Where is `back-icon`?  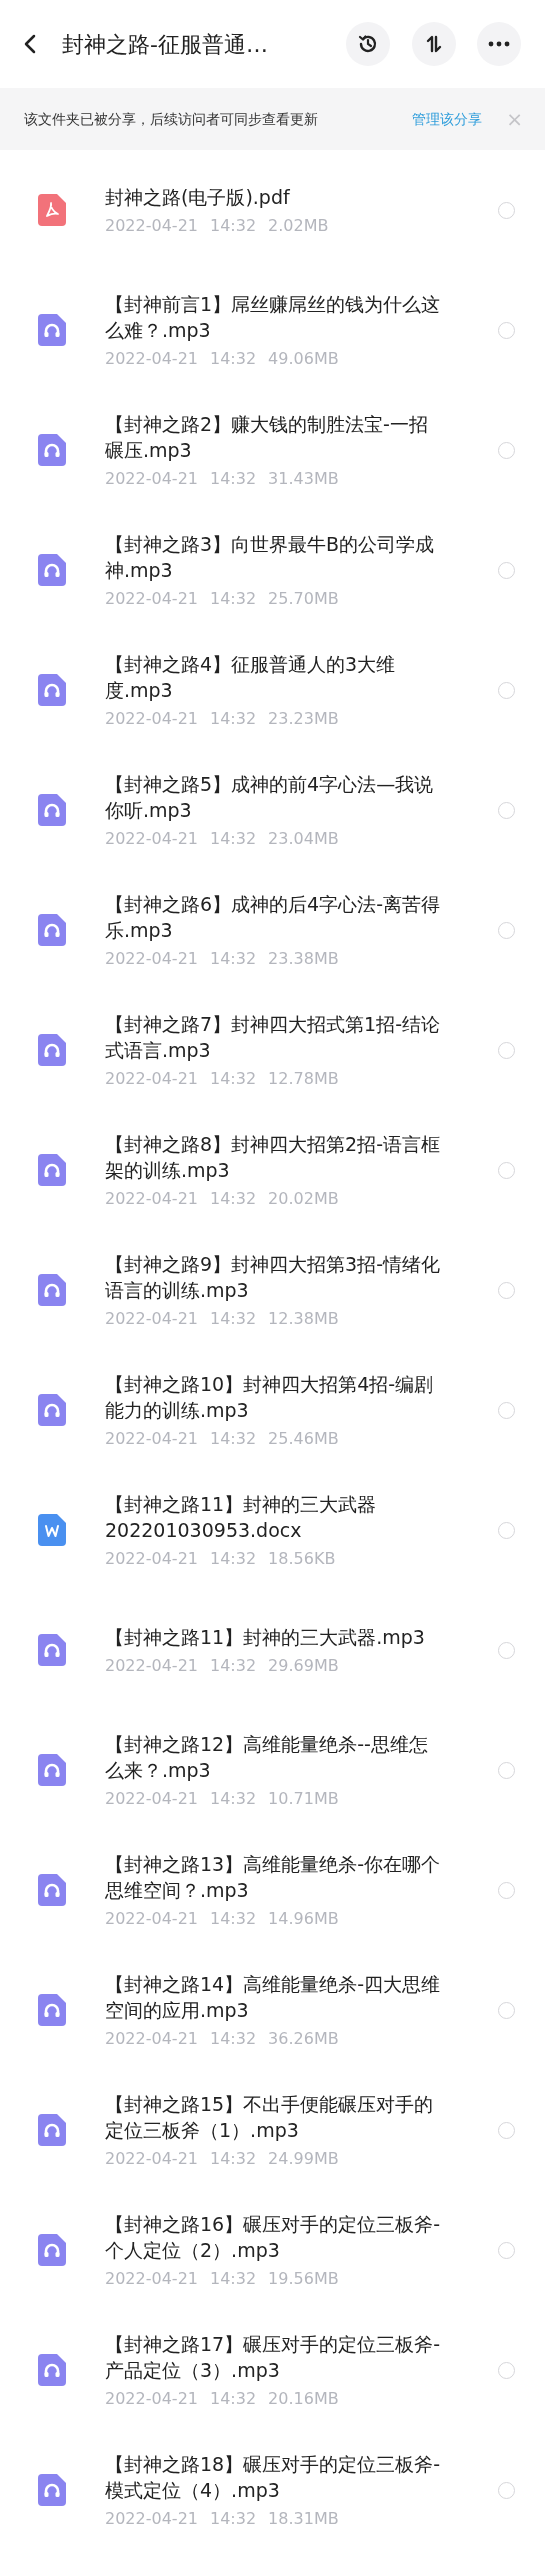 back-icon is located at coordinates (30, 44).